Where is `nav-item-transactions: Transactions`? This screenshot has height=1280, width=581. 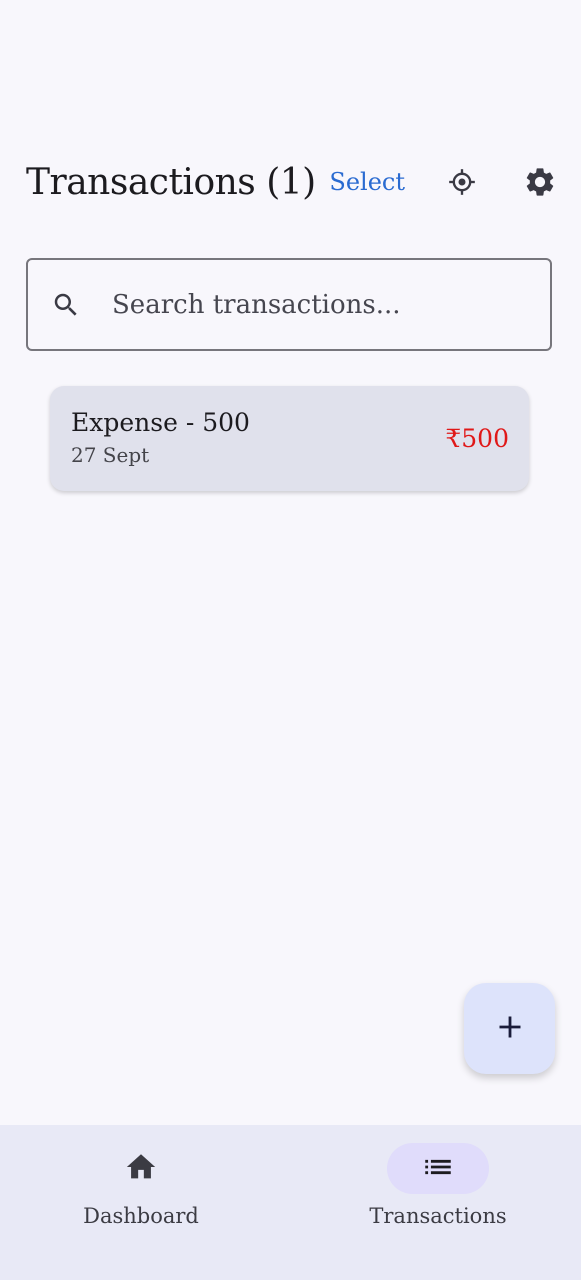 nav-item-transactions: Transactions is located at coordinates (438, 1185).